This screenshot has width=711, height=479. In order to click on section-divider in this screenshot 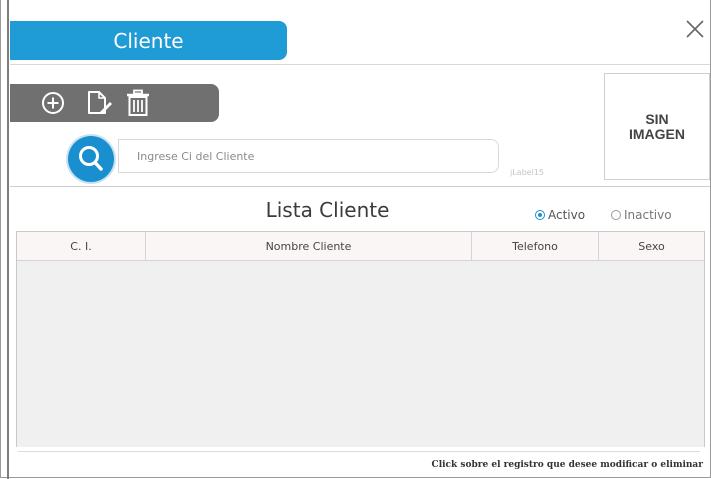, I will do `click(360, 186)`.